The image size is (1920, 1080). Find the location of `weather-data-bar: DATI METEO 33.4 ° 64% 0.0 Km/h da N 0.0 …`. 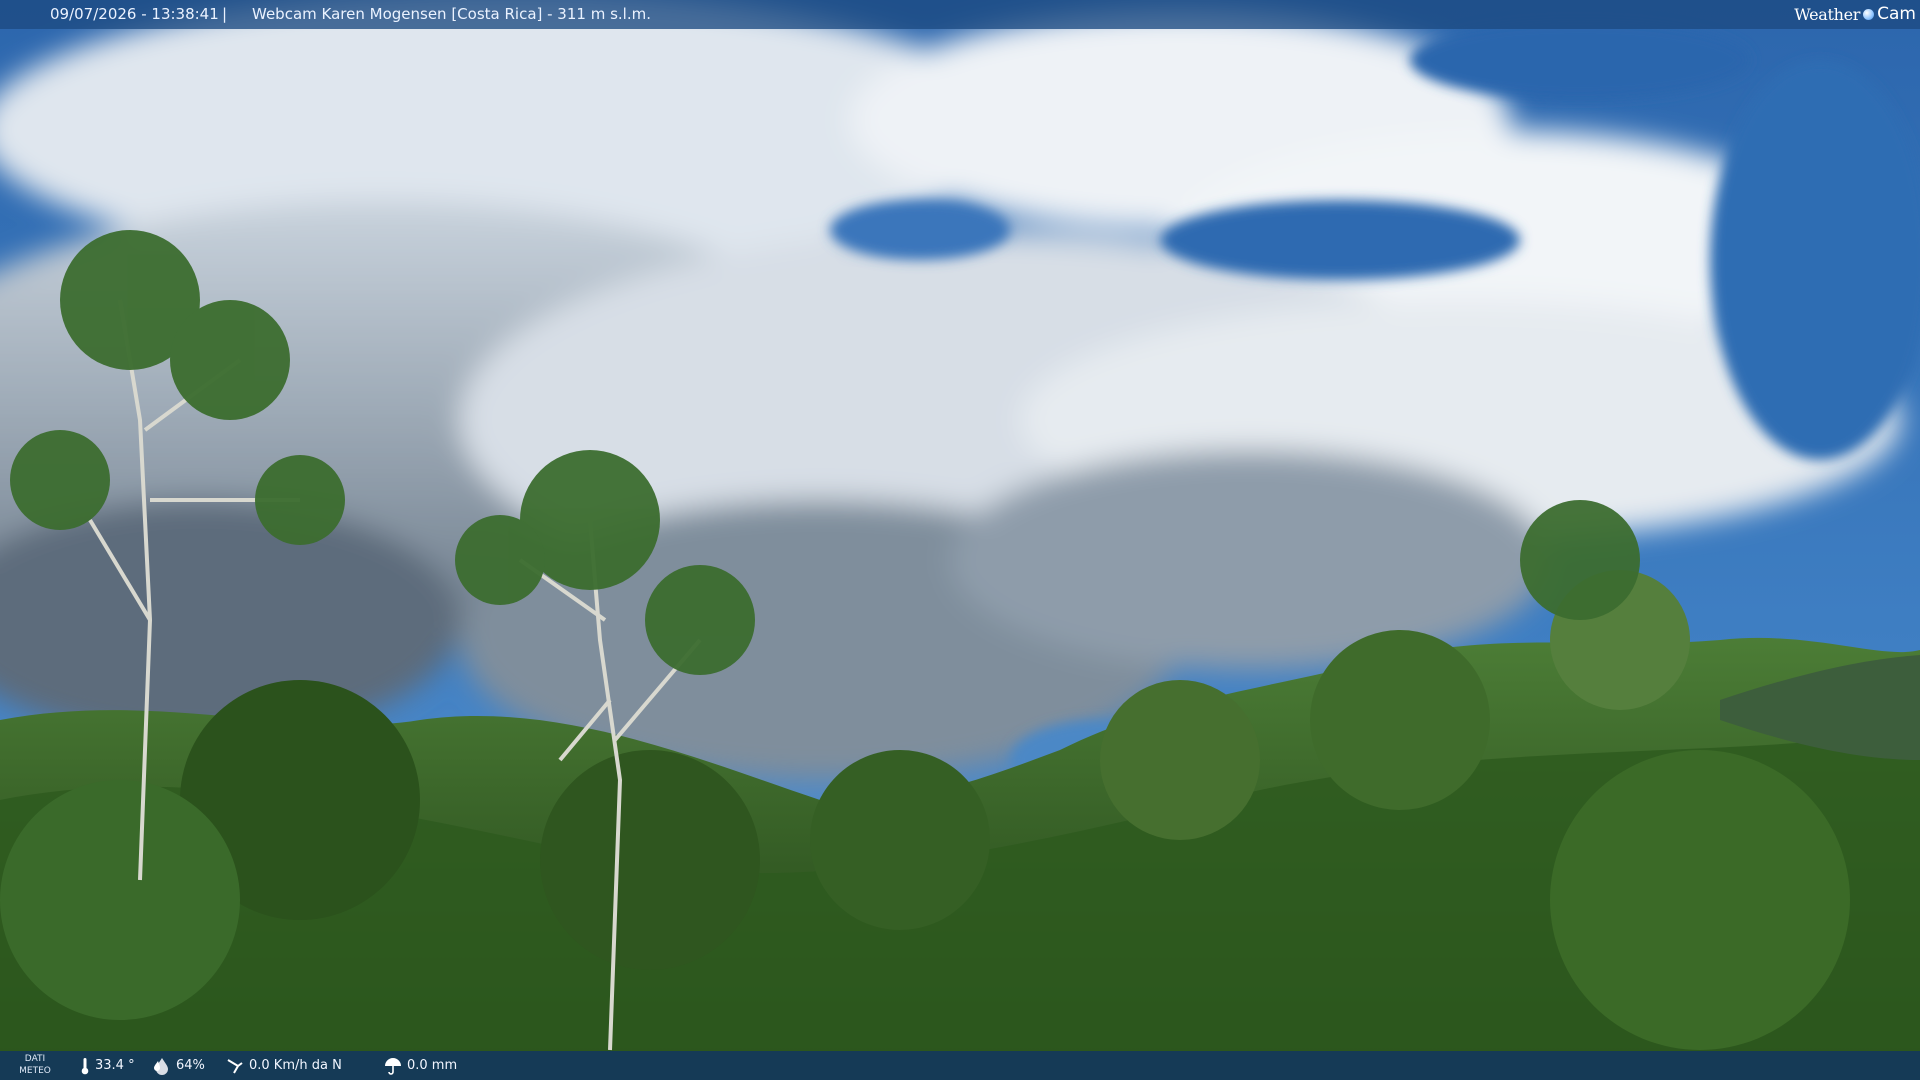

weather-data-bar: DATI METEO 33.4 ° 64% 0.0 Km/h da N 0.0 … is located at coordinates (960, 1065).